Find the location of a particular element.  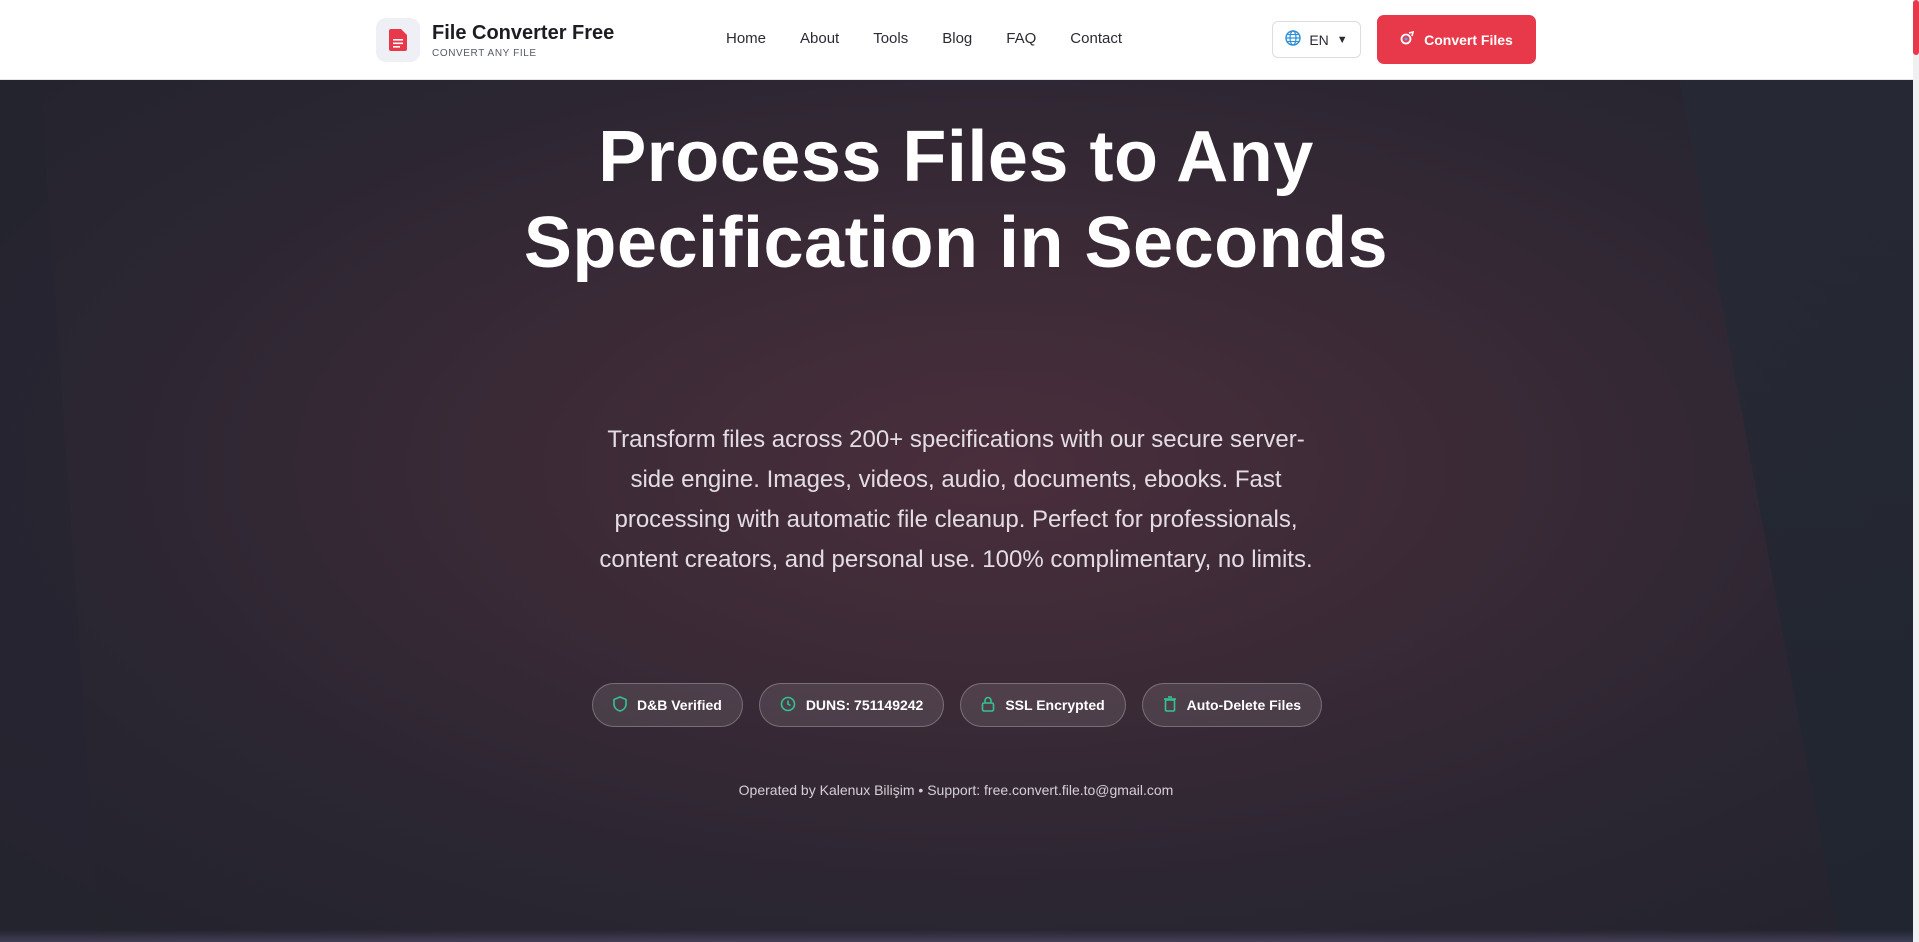

shield-icon is located at coordinates (620, 705).